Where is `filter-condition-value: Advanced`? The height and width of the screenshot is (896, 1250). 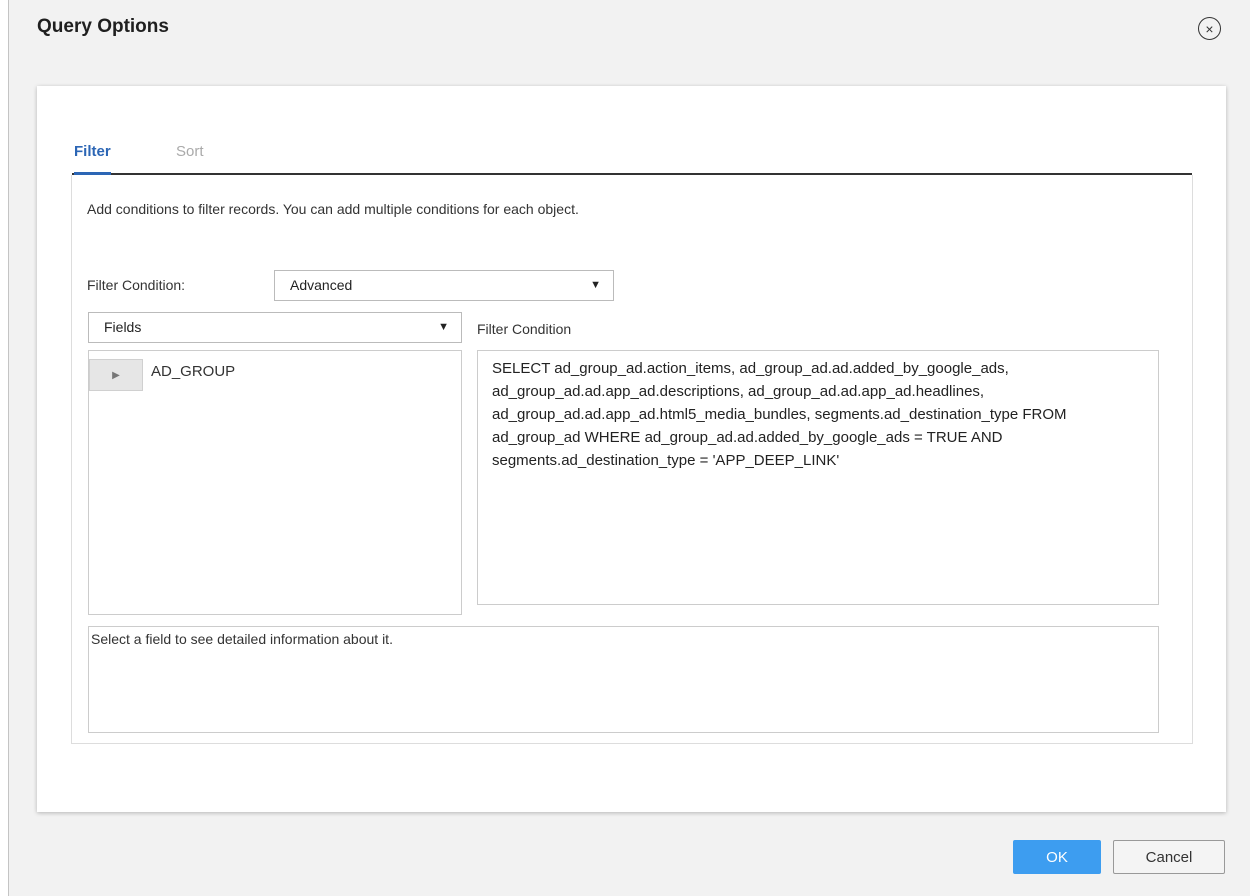
filter-condition-value: Advanced is located at coordinates (321, 285).